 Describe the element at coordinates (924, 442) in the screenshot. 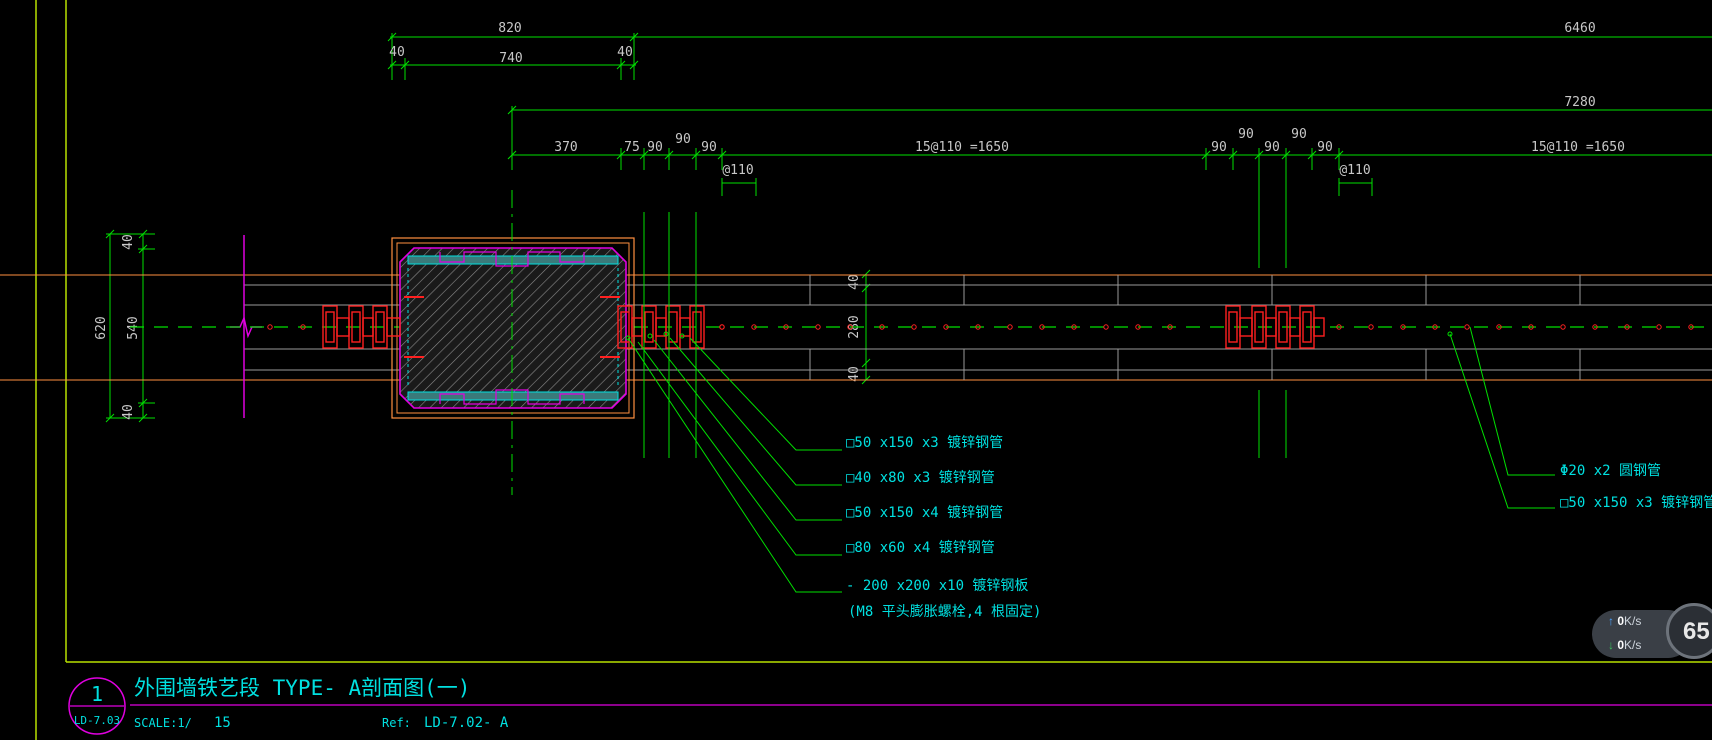

I see `callout-1: □50 x150 x3 镀锌钢管` at that location.